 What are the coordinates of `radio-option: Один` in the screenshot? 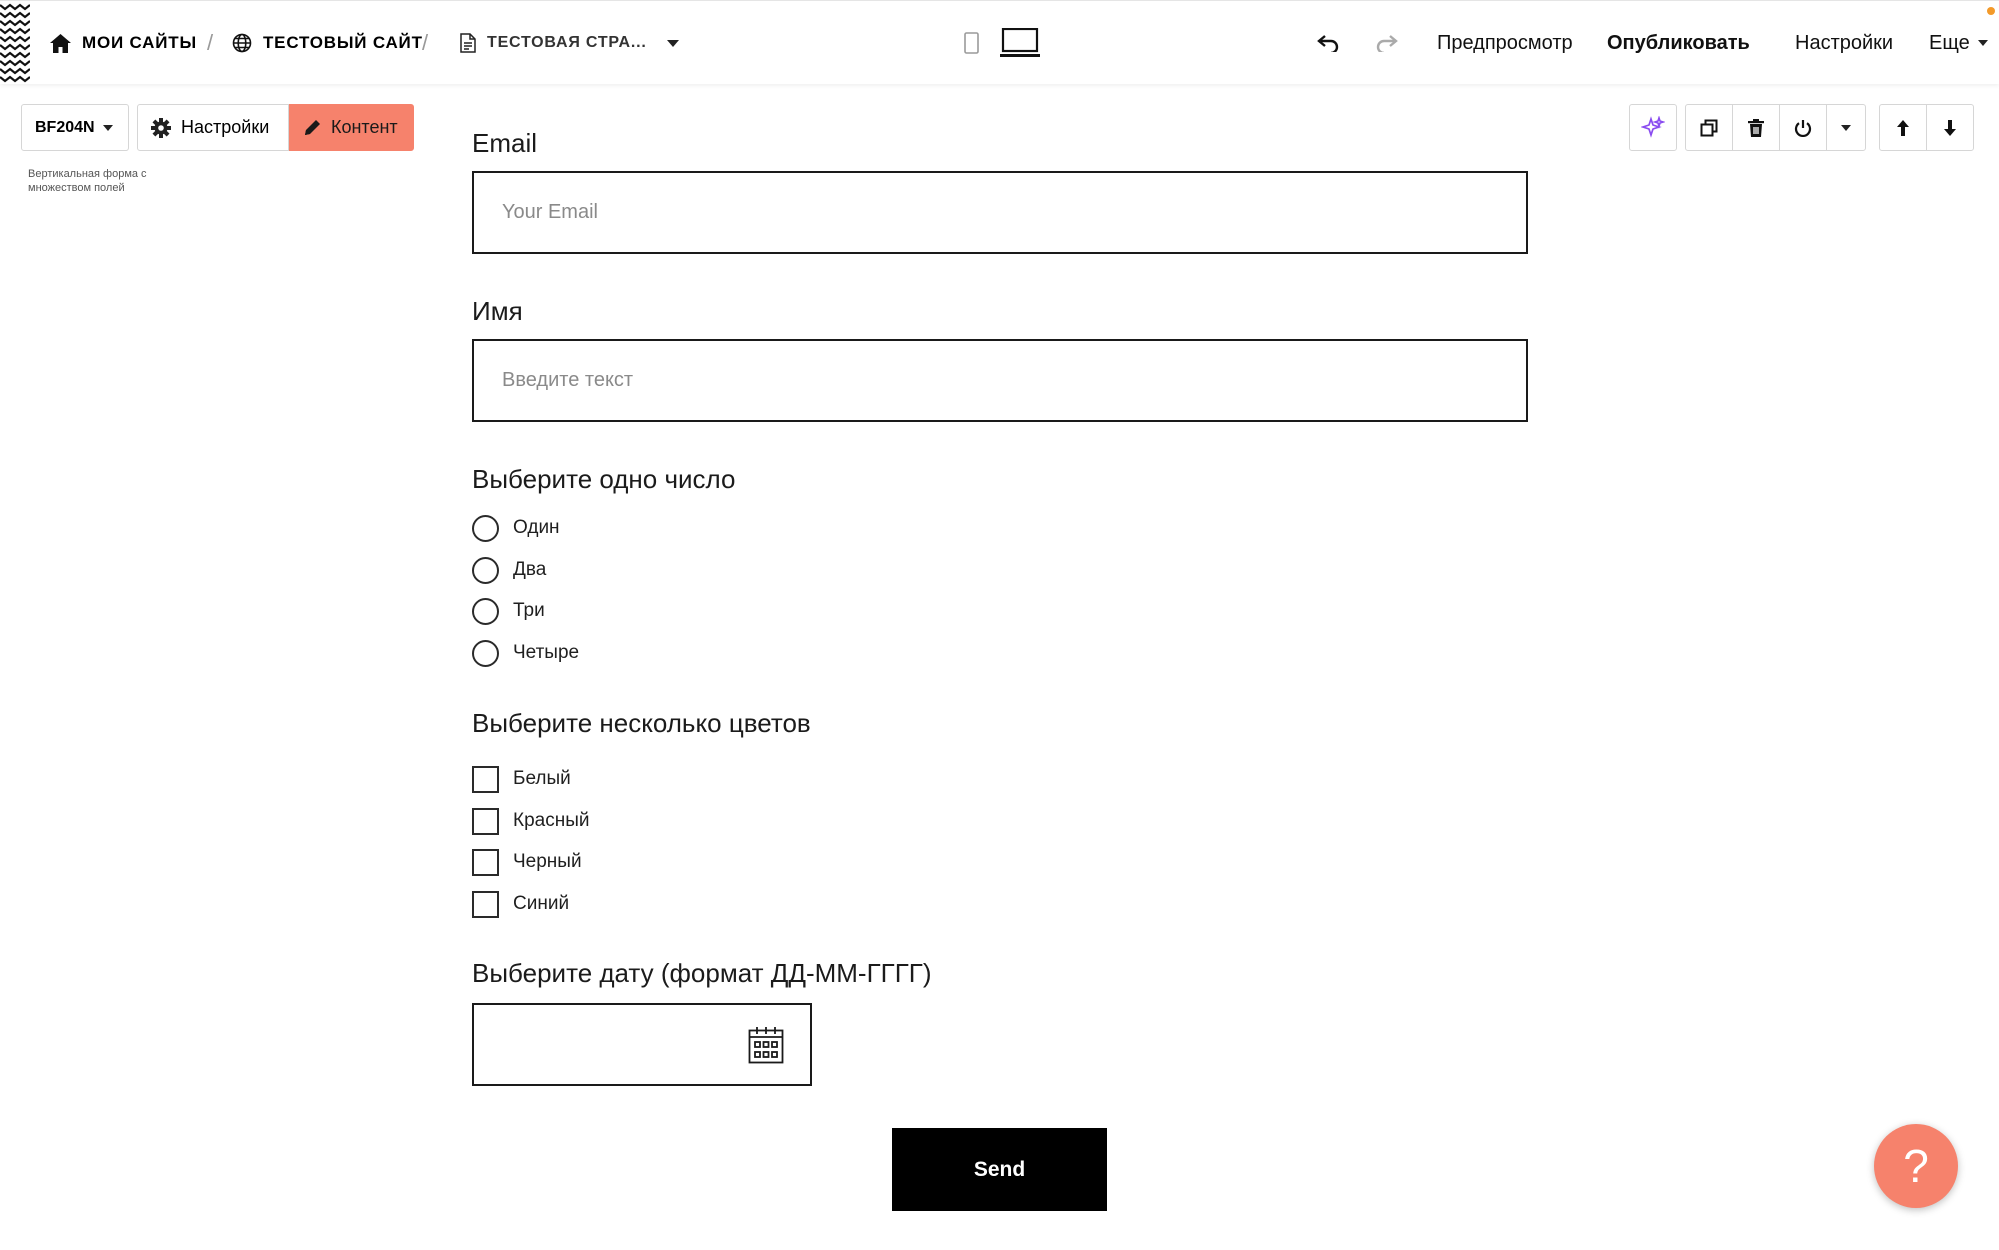 It's located at (516, 528).